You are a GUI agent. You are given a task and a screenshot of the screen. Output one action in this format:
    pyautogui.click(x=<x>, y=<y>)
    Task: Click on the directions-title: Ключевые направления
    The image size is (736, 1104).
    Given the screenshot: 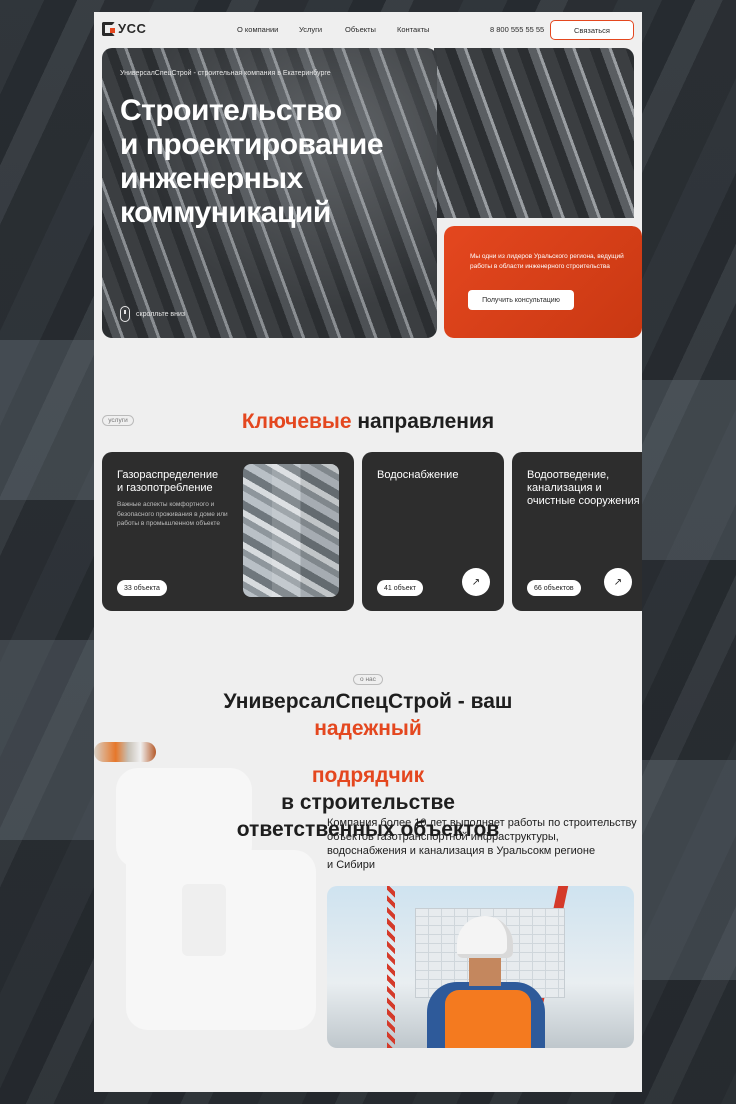 What is the action you would take?
    pyautogui.click(x=368, y=422)
    